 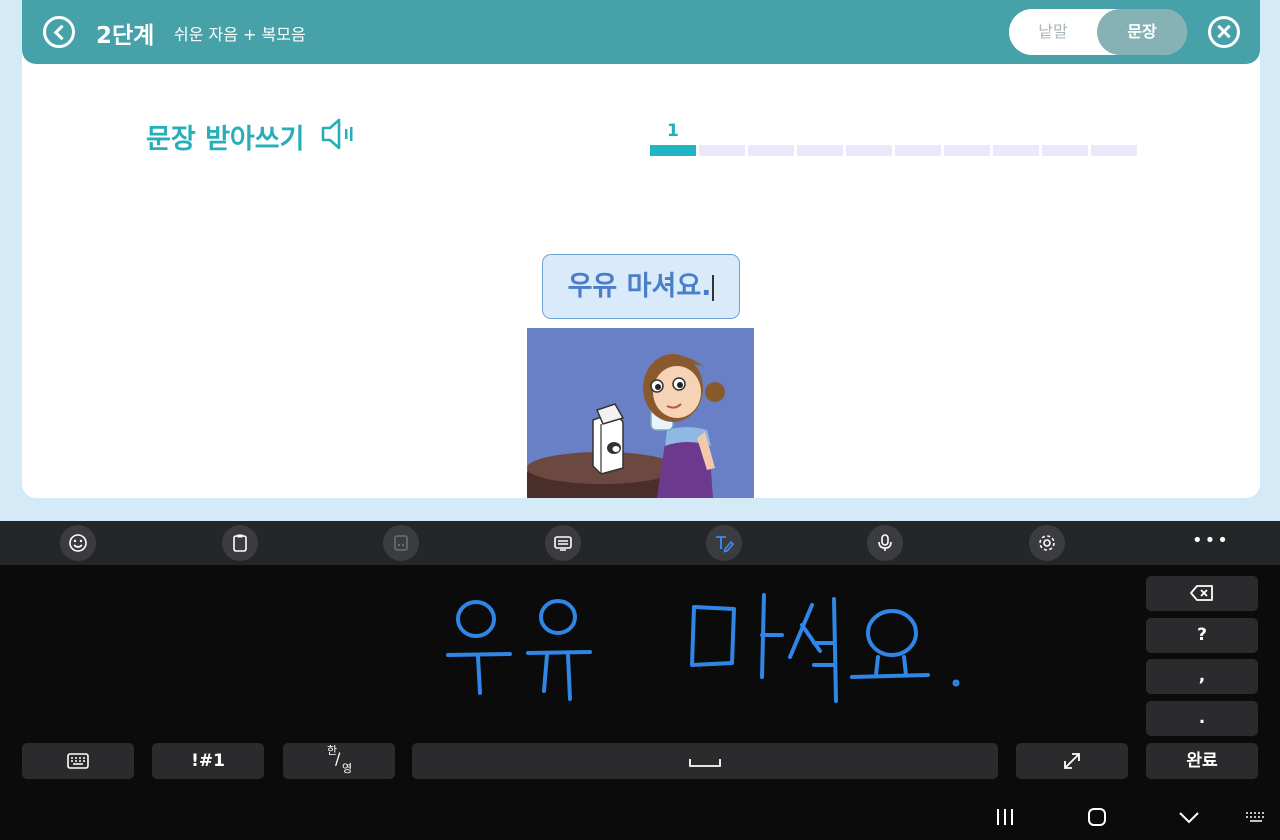 What do you see at coordinates (340, 134) in the screenshot?
I see `speaker-icon` at bounding box center [340, 134].